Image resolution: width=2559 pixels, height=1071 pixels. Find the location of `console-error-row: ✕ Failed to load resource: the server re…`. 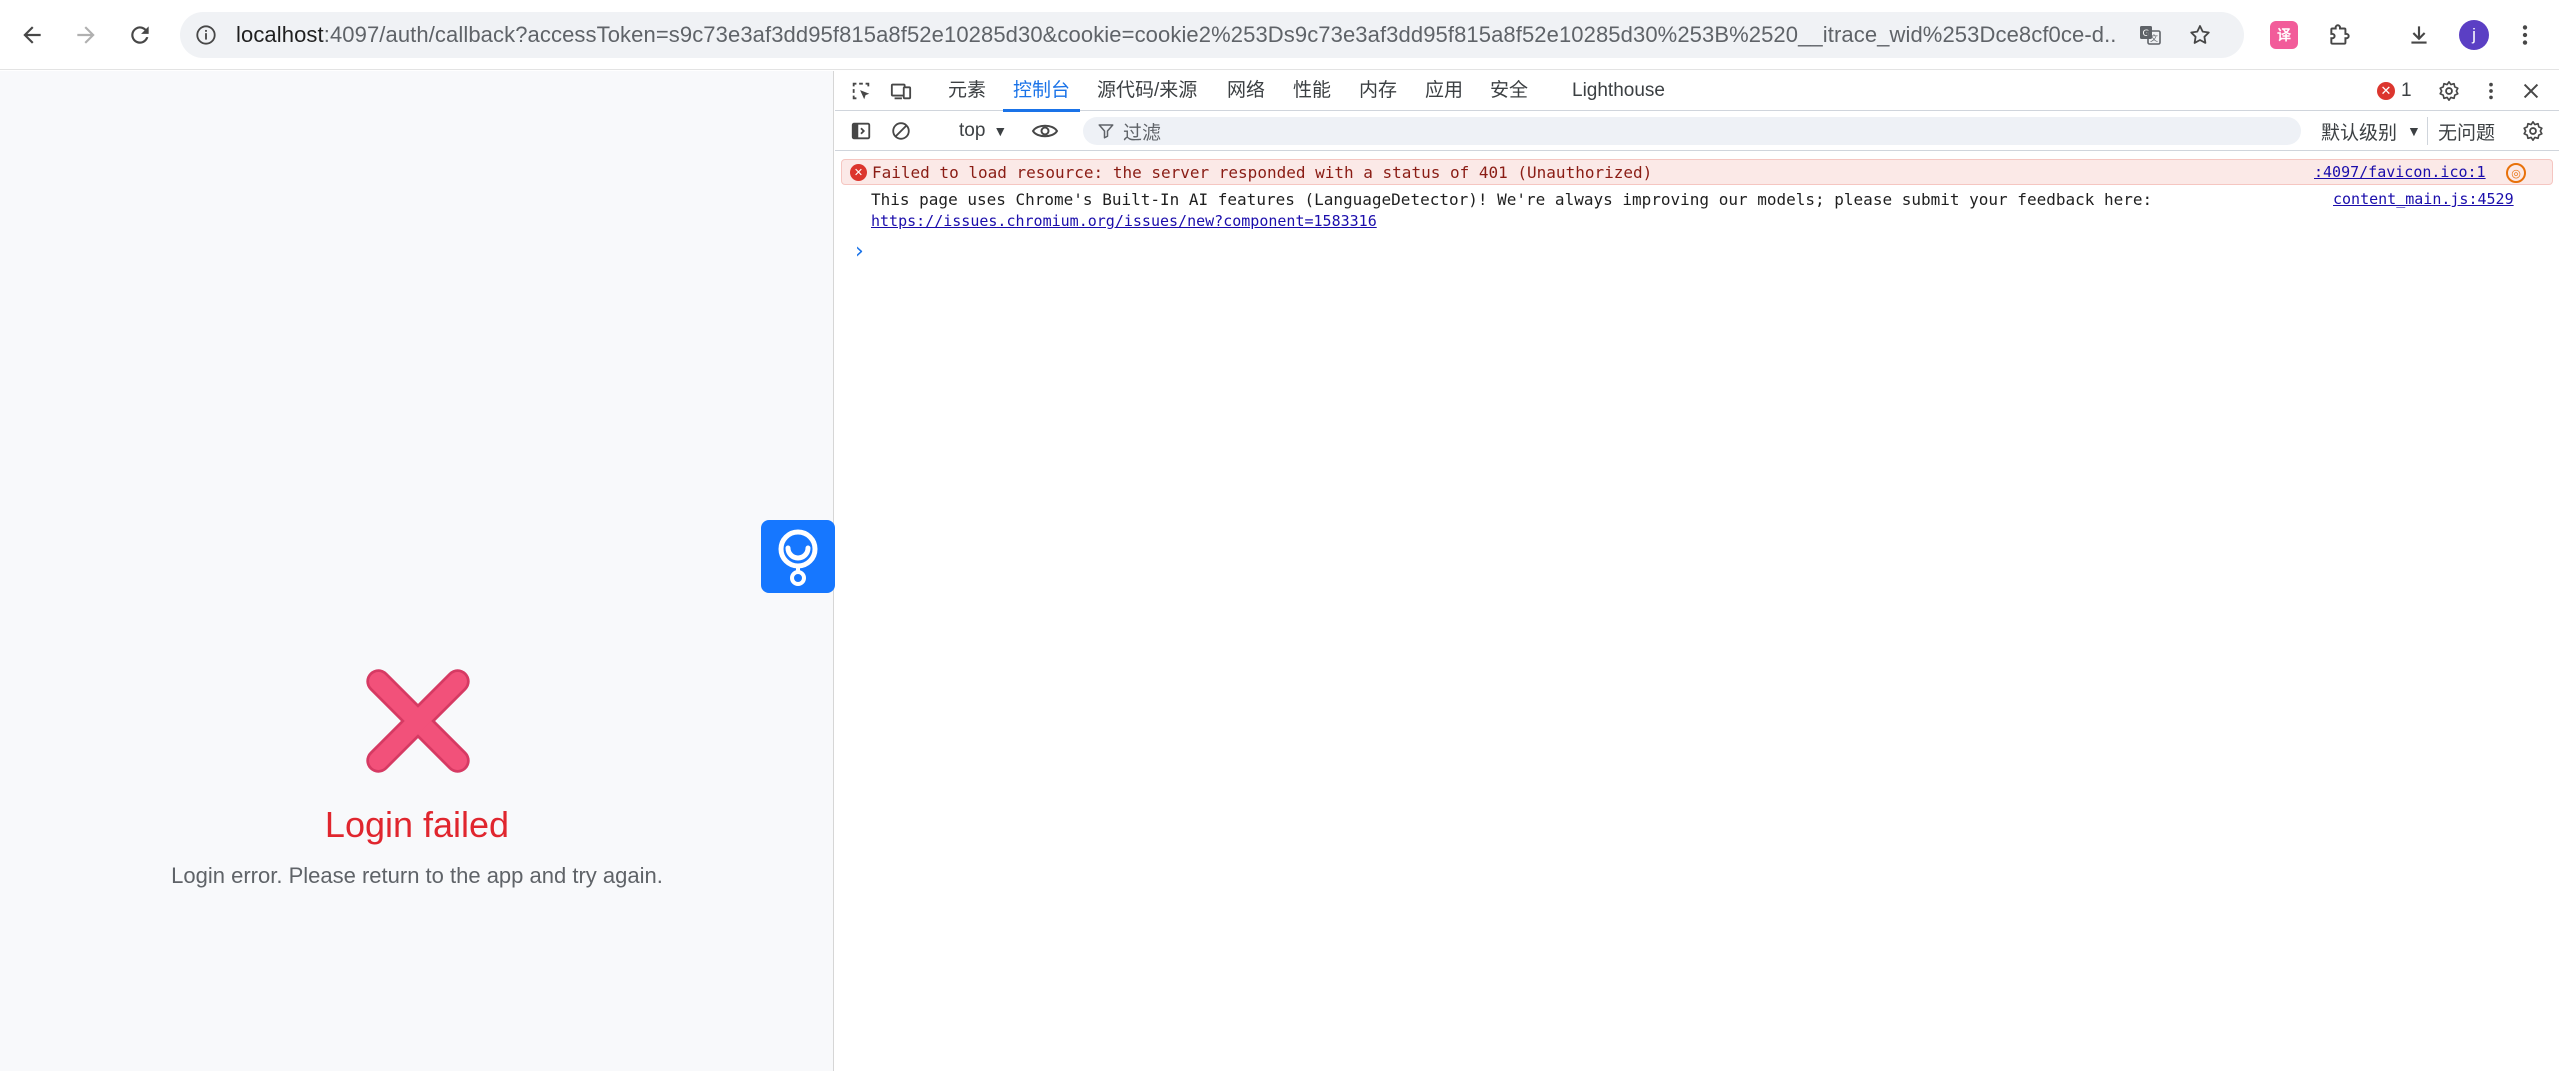

console-error-row: ✕ Failed to load resource: the server re… is located at coordinates (1697, 172).